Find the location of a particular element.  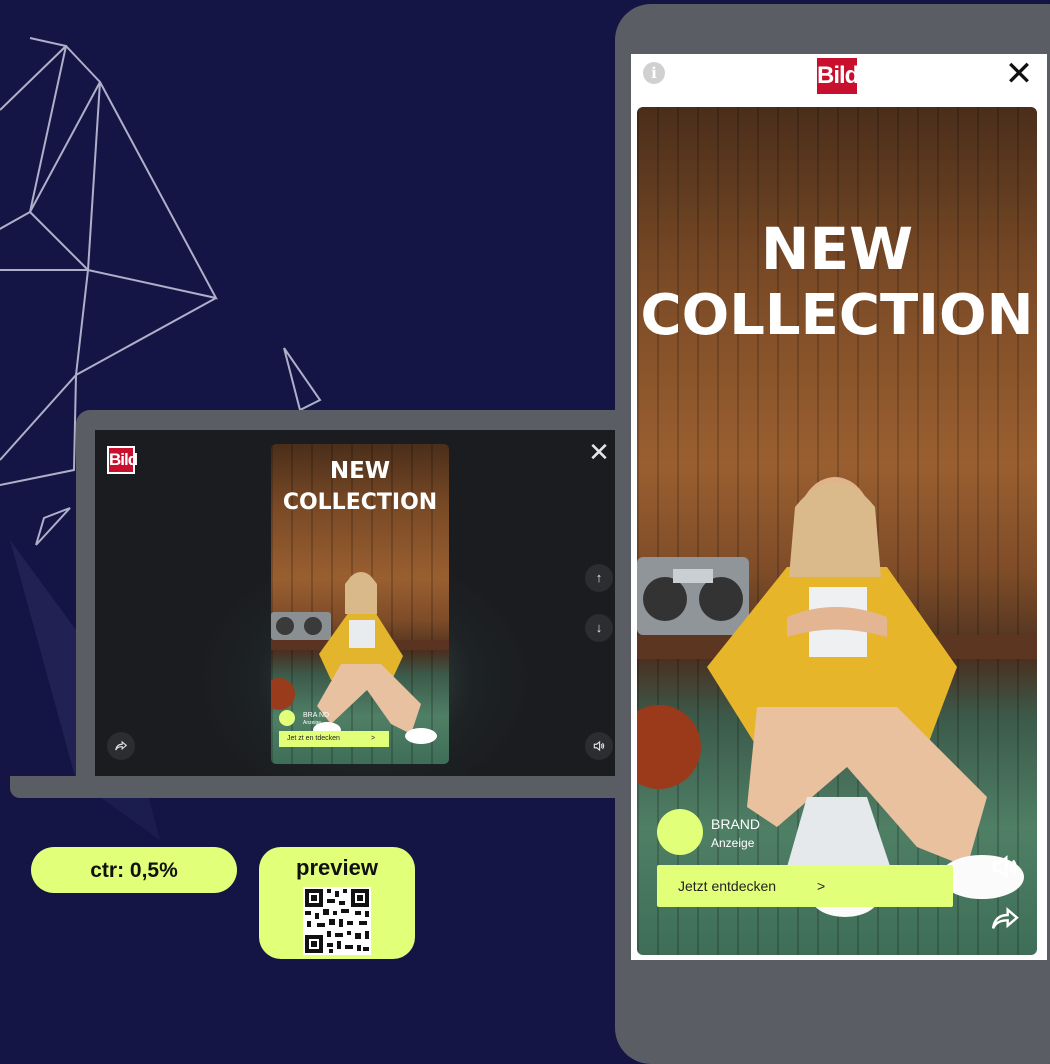

cta-button: Jet zt en tdecken > is located at coordinates (334, 739).